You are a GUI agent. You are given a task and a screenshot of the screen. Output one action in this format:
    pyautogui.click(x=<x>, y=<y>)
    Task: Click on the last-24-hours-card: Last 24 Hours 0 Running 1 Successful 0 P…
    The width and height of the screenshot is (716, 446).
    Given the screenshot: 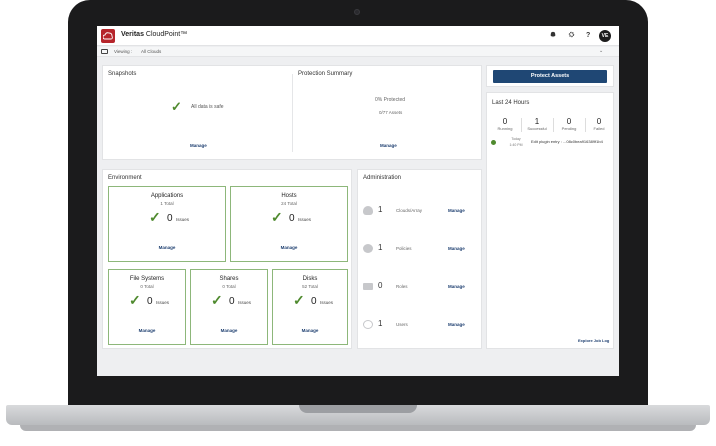 What is the action you would take?
    pyautogui.click(x=550, y=220)
    